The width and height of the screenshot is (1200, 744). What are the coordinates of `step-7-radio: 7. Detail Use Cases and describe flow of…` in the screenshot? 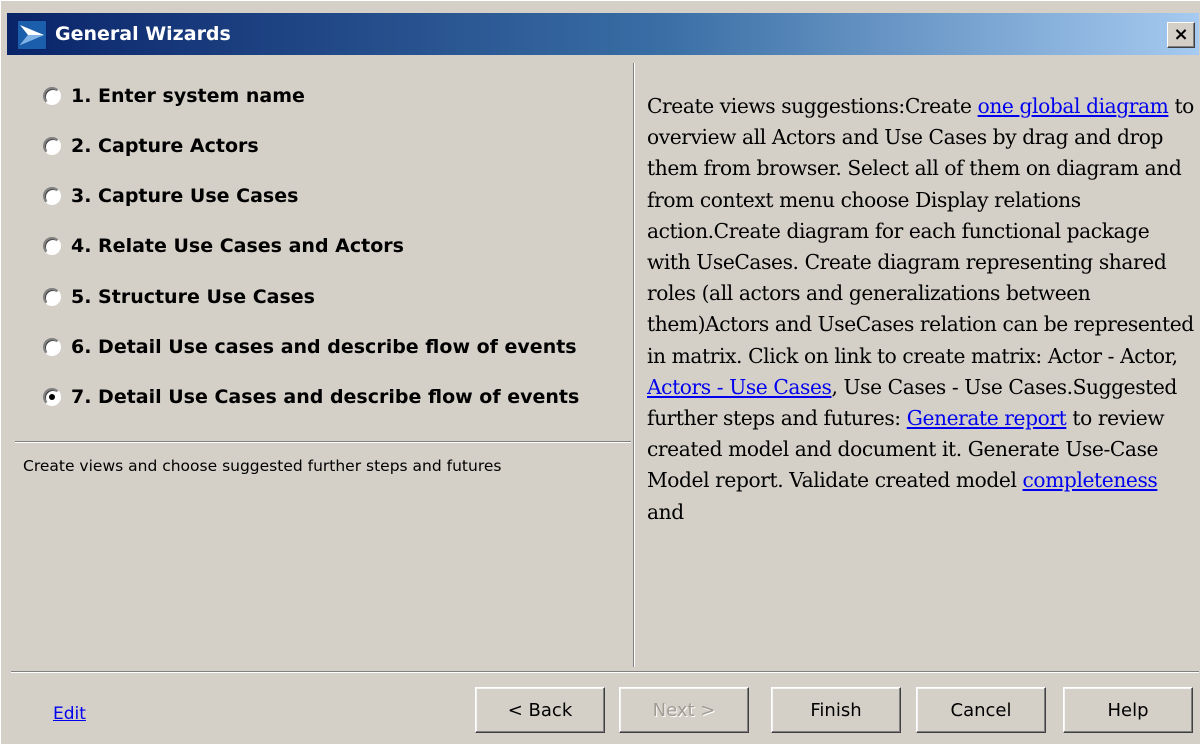 It's located at (311, 397).